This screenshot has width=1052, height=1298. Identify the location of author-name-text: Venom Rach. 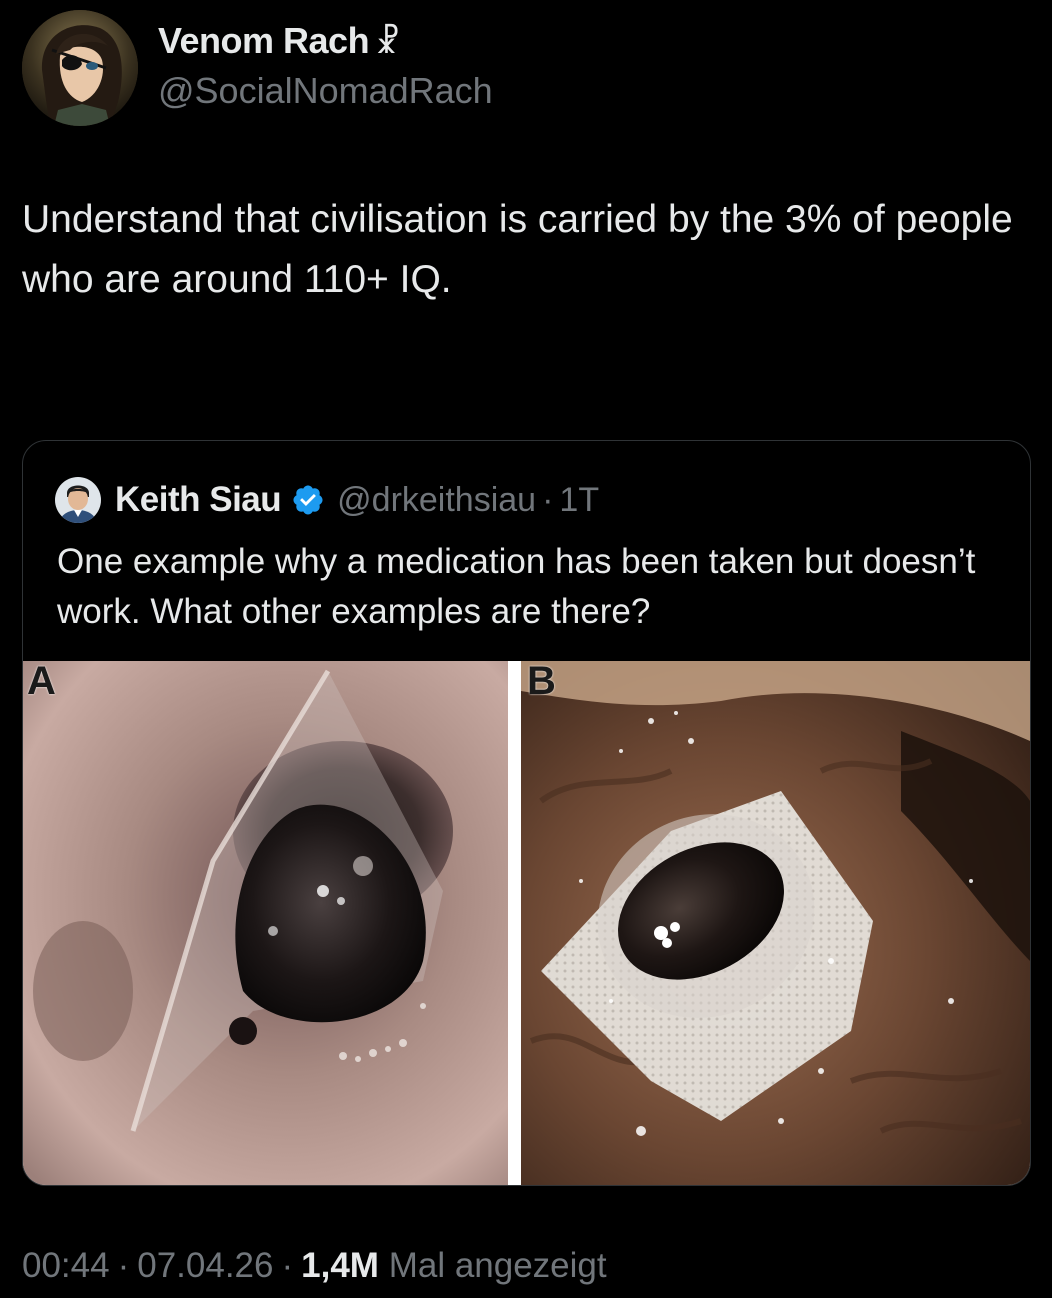
(264, 40).